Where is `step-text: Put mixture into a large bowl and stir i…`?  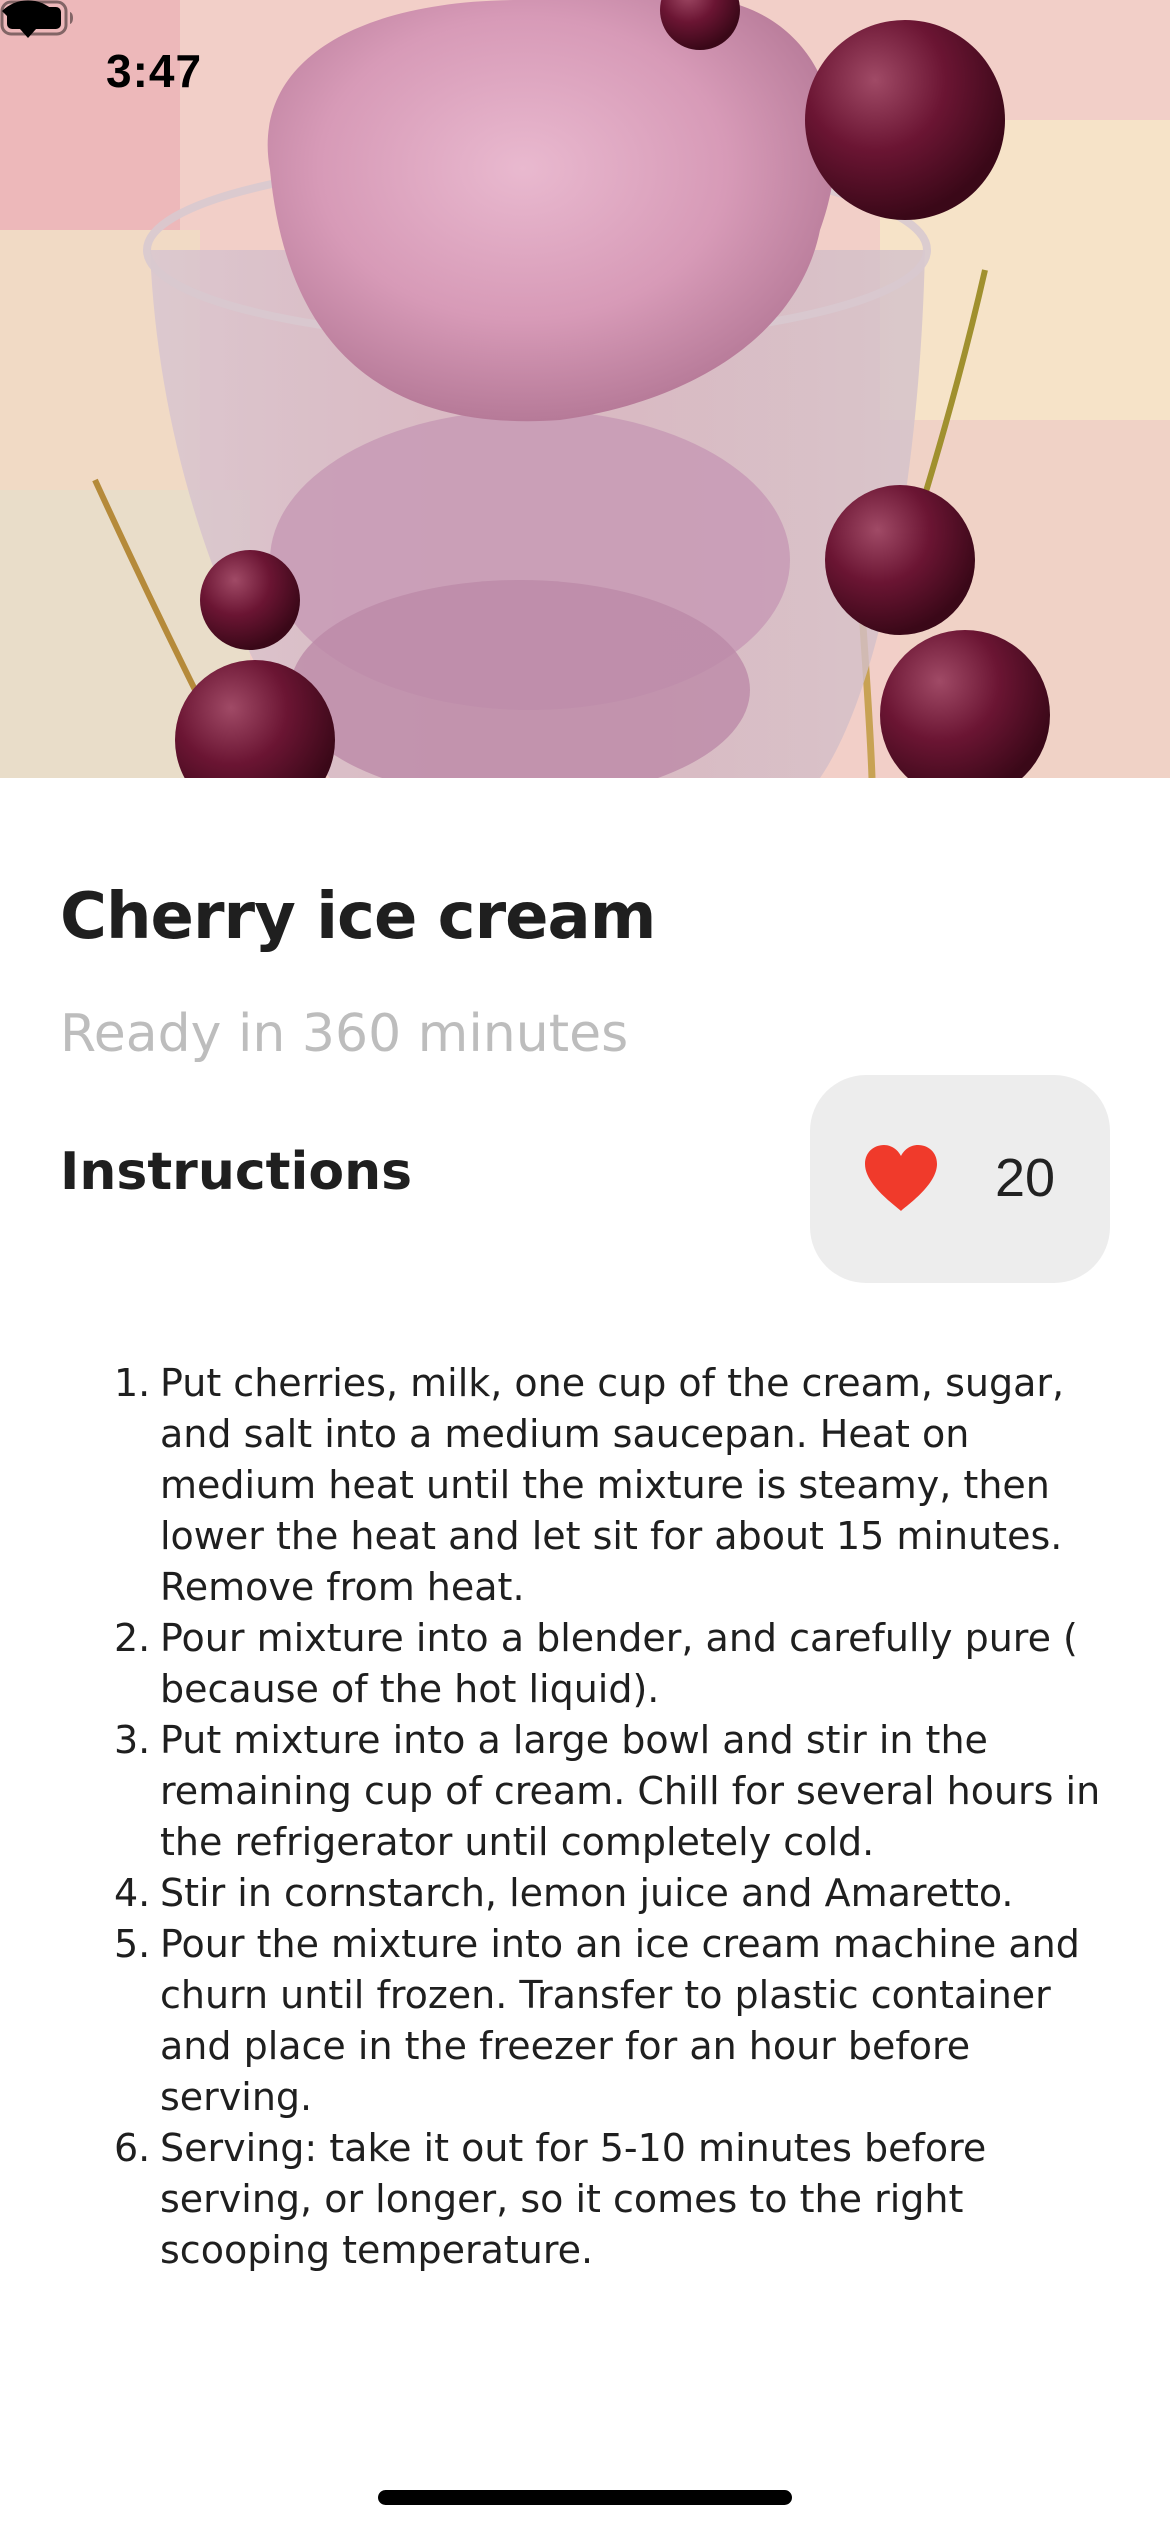 step-text: Put mixture into a large bowl and stir i… is located at coordinates (630, 1791).